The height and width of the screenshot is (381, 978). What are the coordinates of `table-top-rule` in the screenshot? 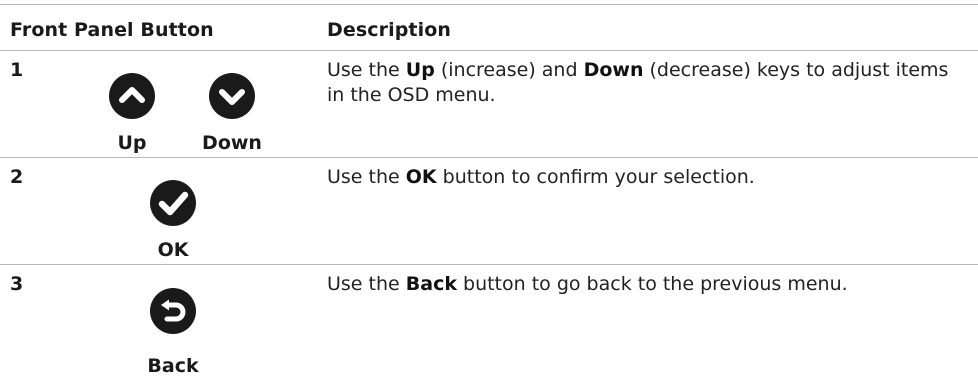 It's located at (489, 4).